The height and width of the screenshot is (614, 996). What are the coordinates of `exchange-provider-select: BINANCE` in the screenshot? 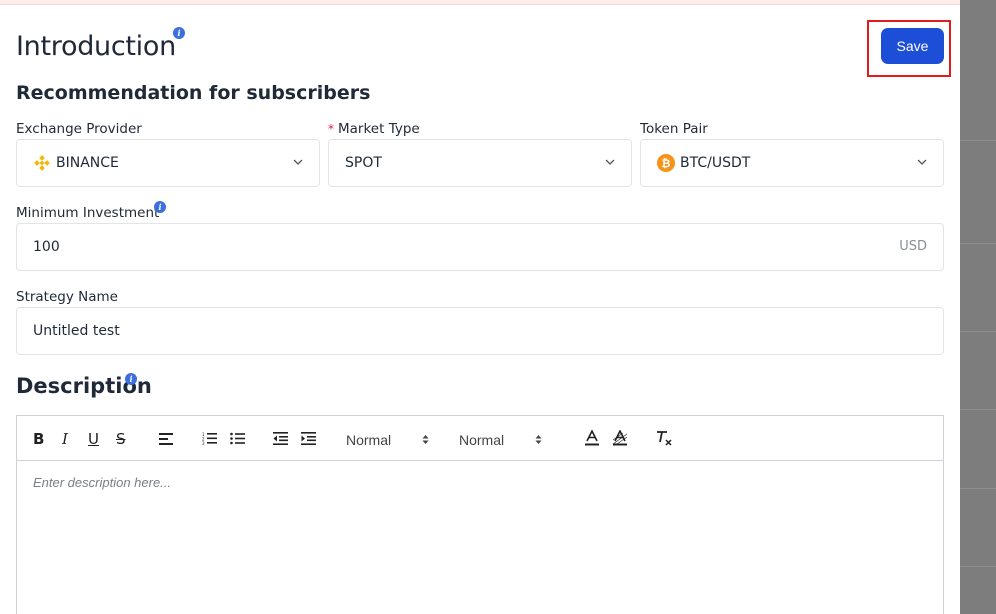 It's located at (168, 163).